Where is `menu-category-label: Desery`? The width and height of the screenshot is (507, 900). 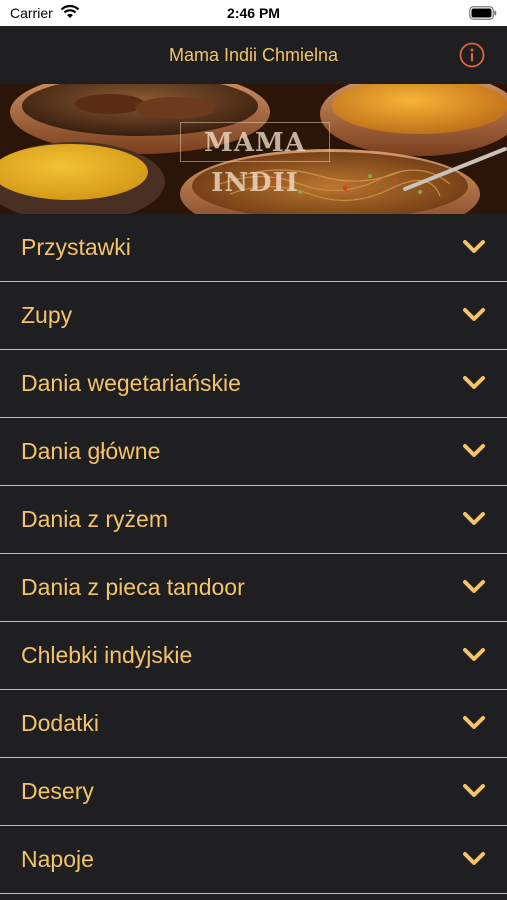 menu-category-label: Desery is located at coordinates (57, 791).